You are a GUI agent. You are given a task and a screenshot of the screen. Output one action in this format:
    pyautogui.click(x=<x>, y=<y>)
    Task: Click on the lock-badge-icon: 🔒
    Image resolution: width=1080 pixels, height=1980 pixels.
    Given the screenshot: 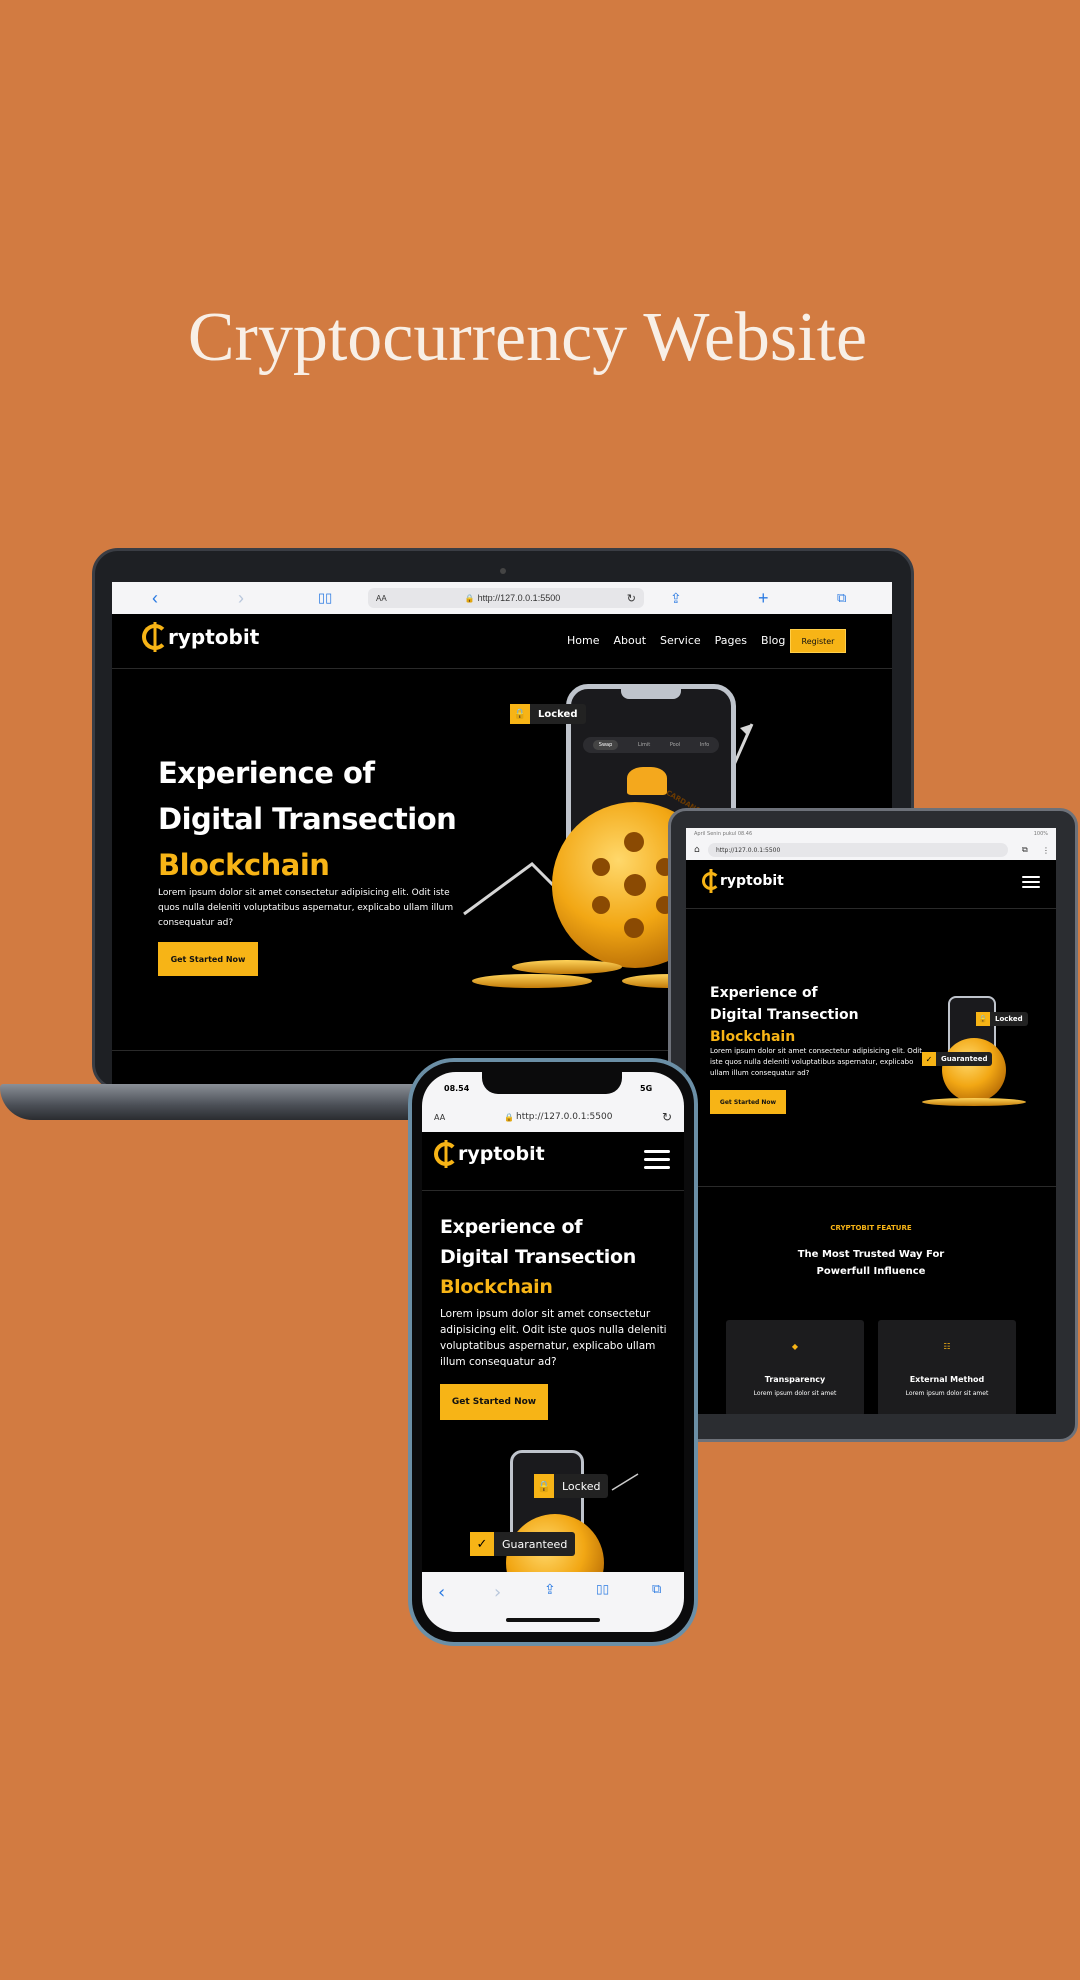 What is the action you would take?
    pyautogui.click(x=520, y=714)
    